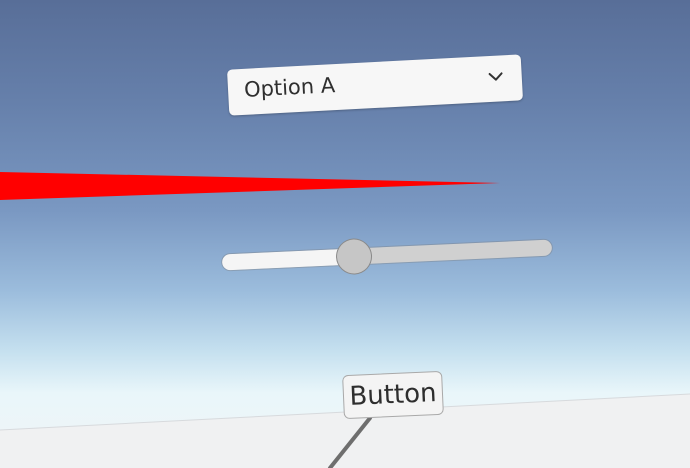  What do you see at coordinates (354, 256) in the screenshot?
I see `slider-handle` at bounding box center [354, 256].